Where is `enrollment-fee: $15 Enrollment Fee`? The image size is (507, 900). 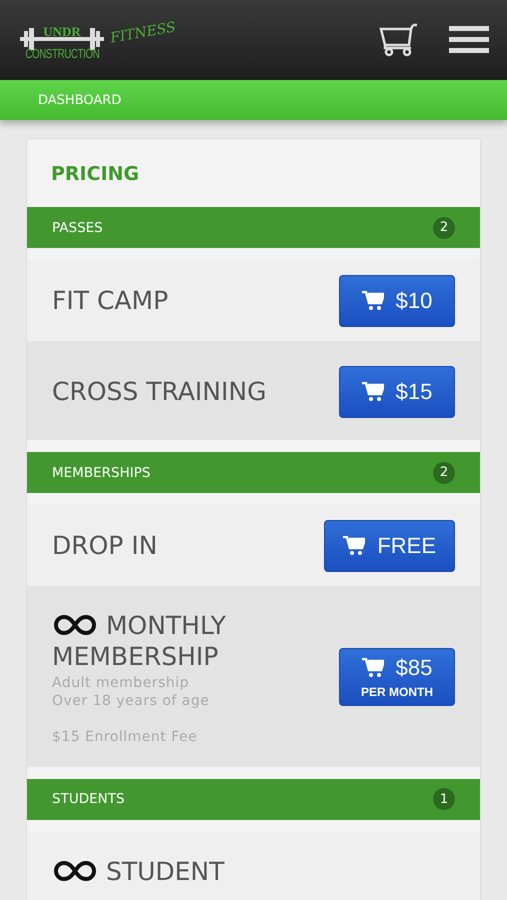 enrollment-fee: $15 Enrollment Fee is located at coordinates (125, 736).